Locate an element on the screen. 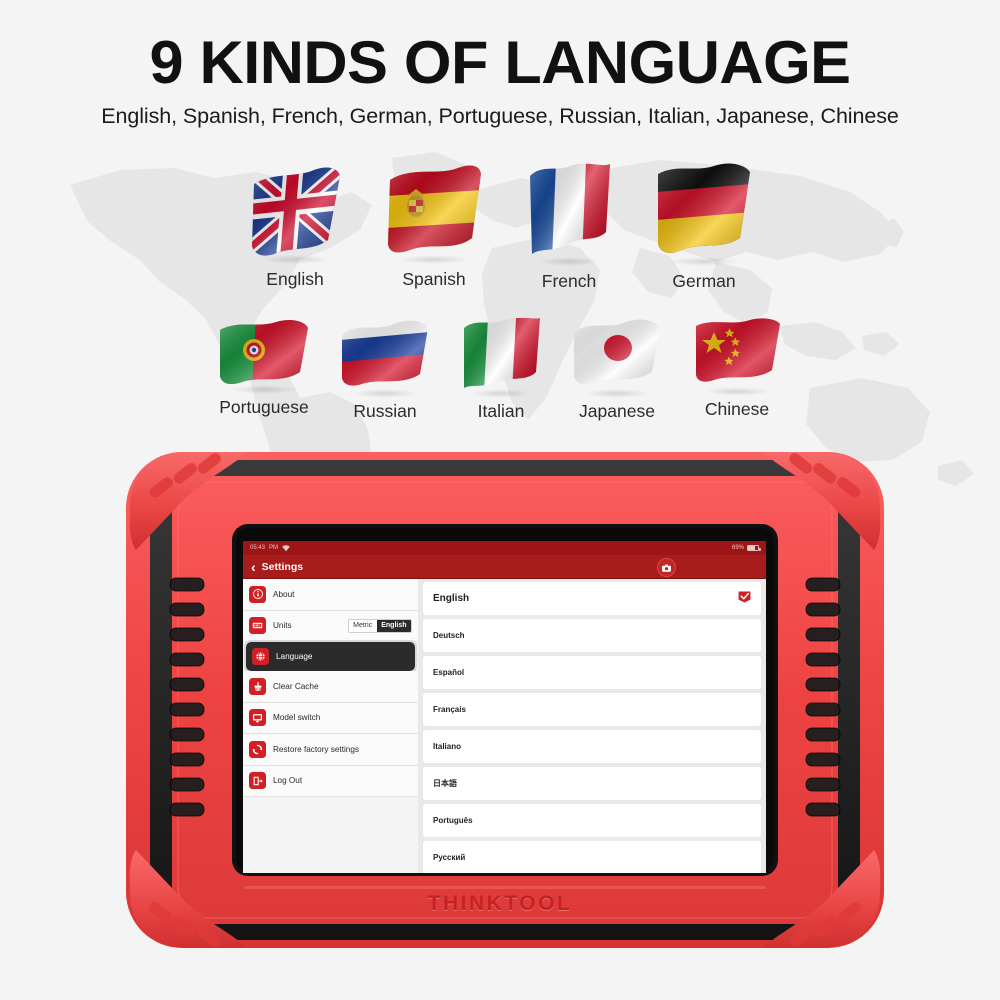 This screenshot has height=1000, width=1000. monitor-icon is located at coordinates (257, 718).